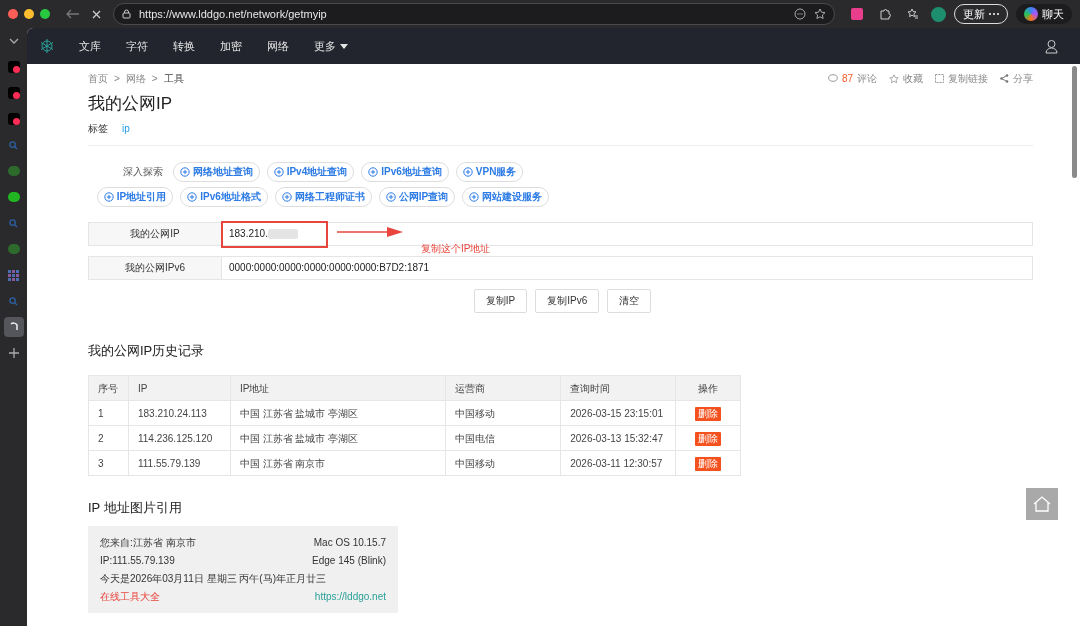 This screenshot has height=626, width=1080. Describe the element at coordinates (13, 14) in the screenshot. I see `close-window-icon` at that location.